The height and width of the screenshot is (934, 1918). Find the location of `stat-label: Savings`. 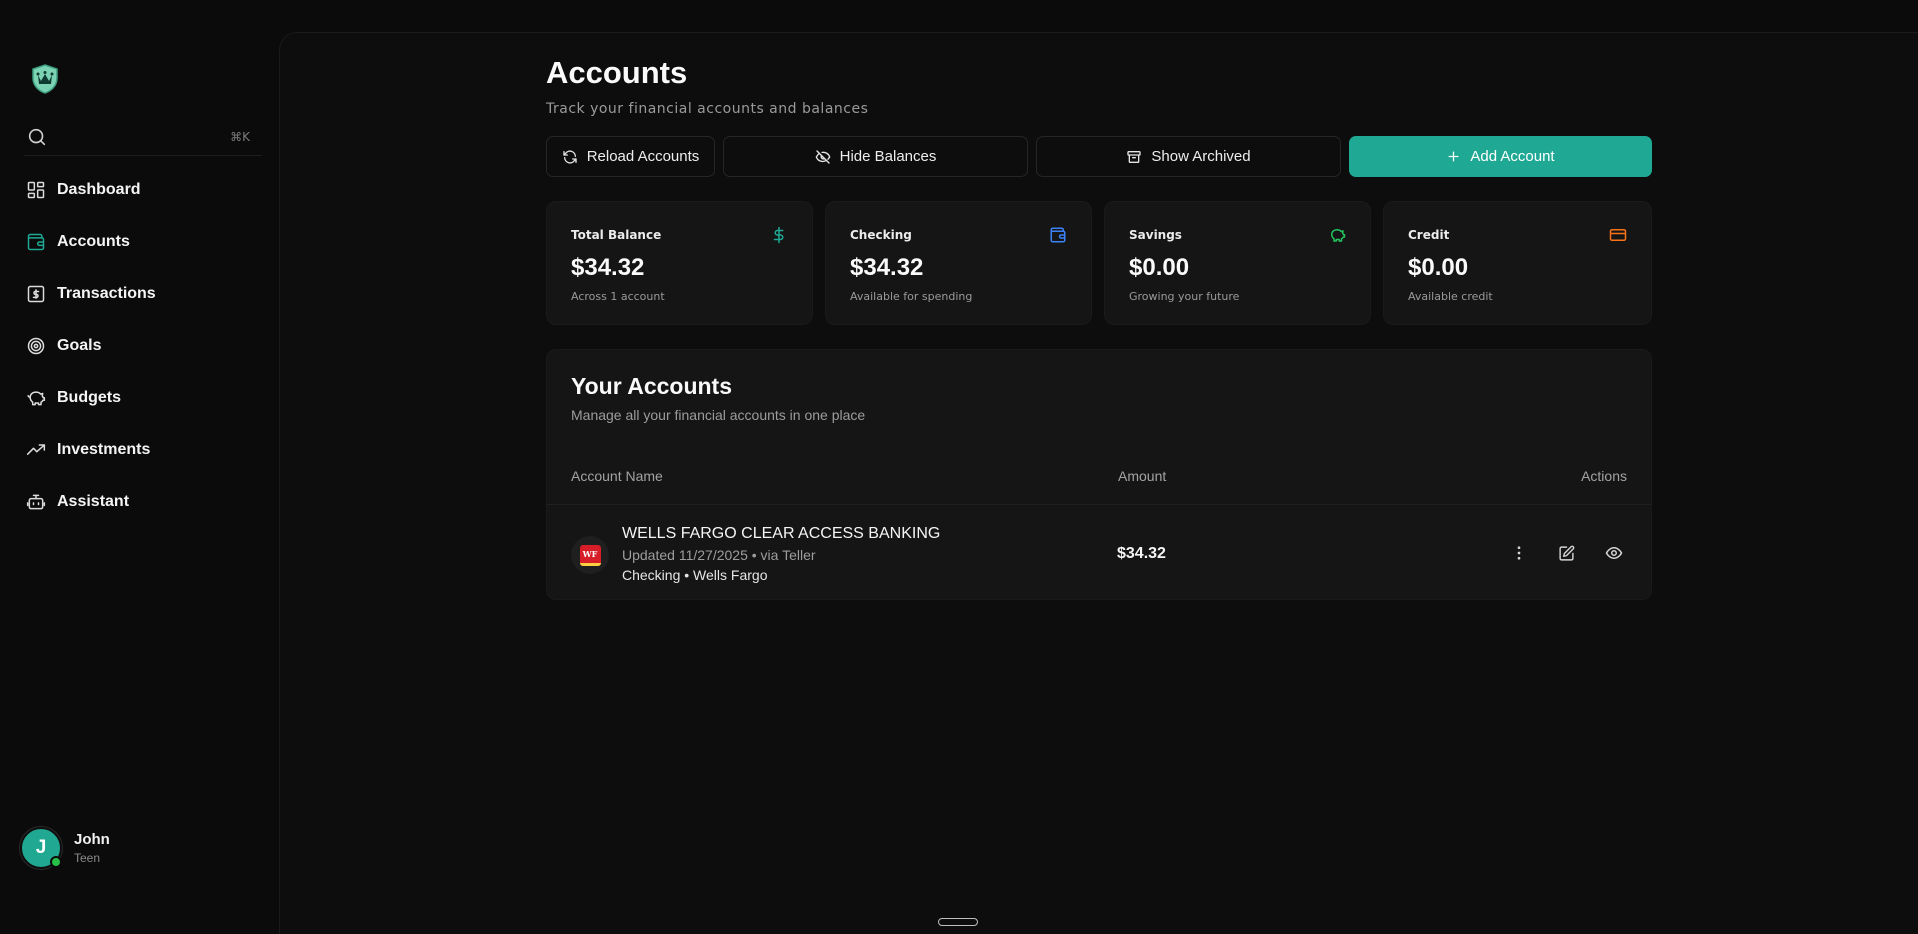

stat-label: Savings is located at coordinates (1155, 235).